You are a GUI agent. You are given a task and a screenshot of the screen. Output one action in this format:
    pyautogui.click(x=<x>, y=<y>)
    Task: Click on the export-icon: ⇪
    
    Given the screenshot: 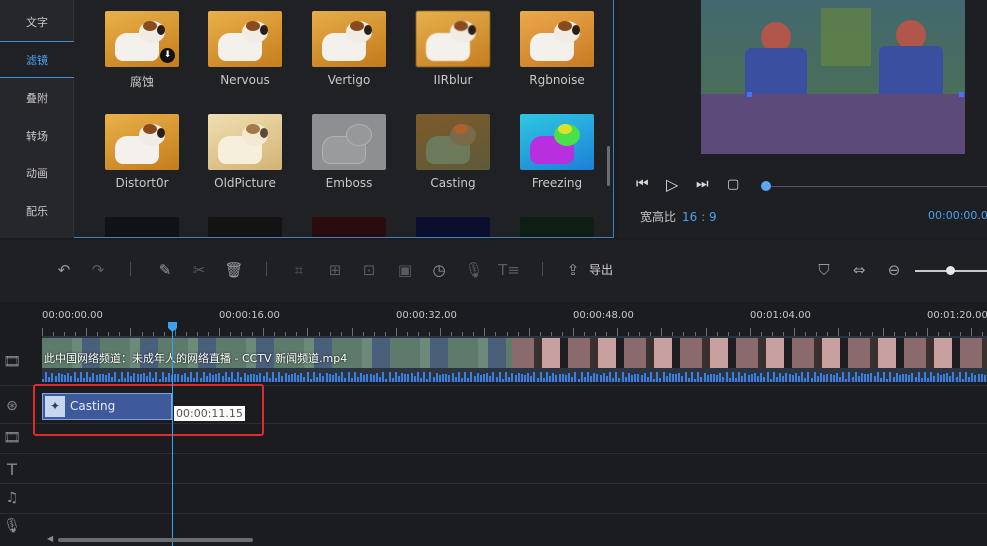 What is the action you would take?
    pyautogui.click(x=573, y=270)
    